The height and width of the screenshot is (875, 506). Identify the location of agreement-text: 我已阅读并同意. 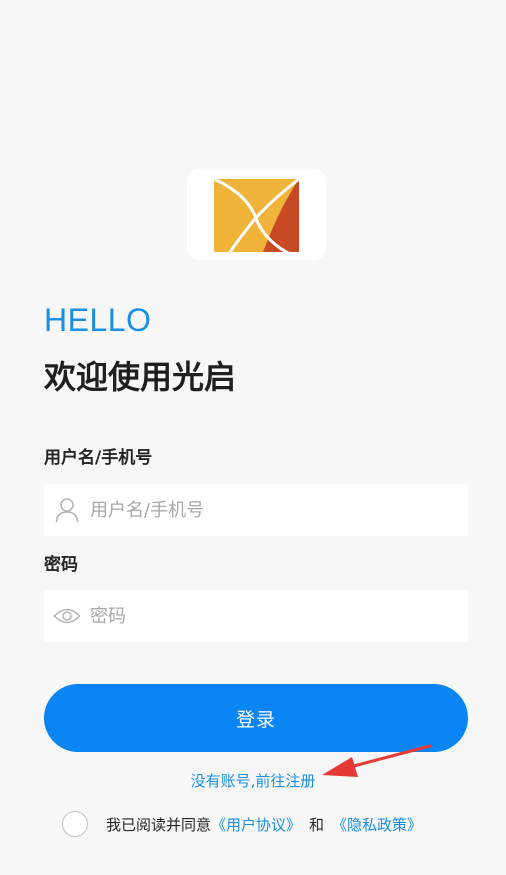
(159, 824).